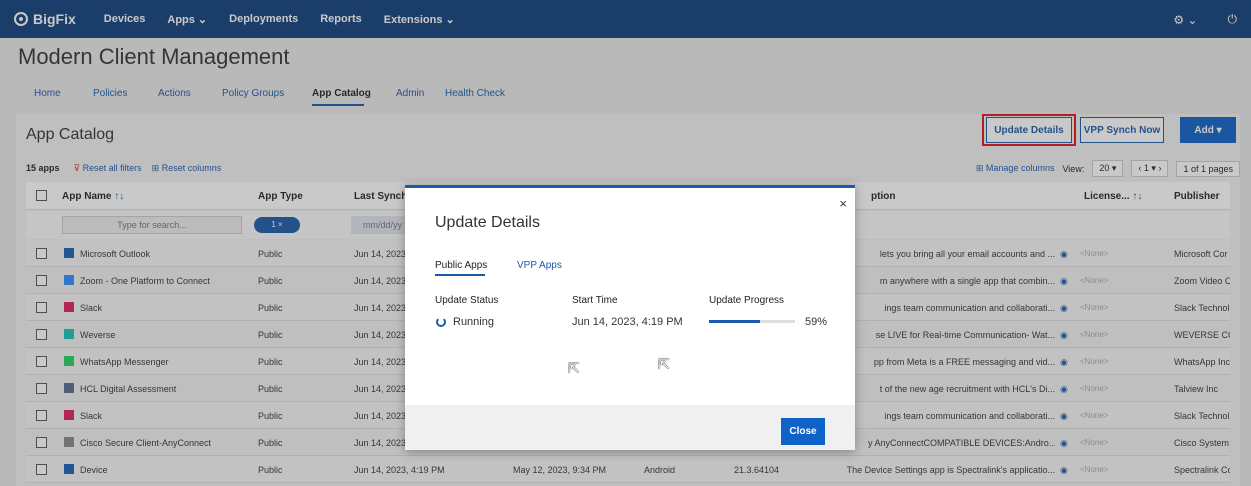  Describe the element at coordinates (473, 322) in the screenshot. I see `update-status-value: Running` at that location.